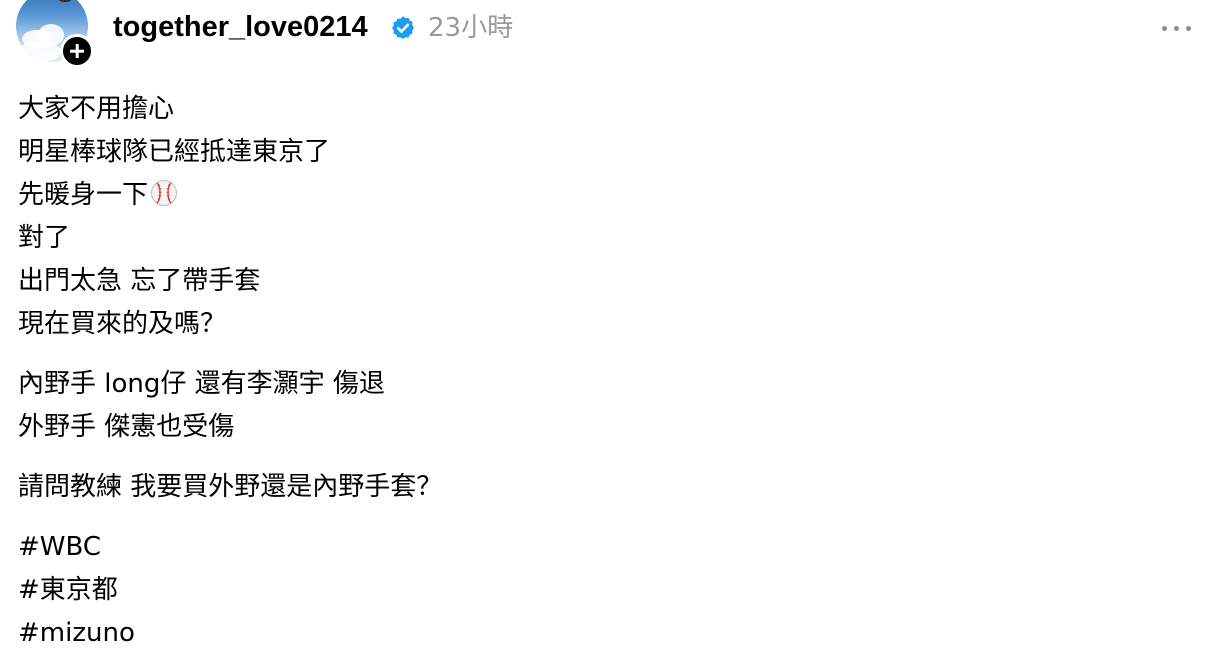 This screenshot has height=660, width=1226. I want to click on post-text-line: 先暖身一下, so click(608, 195).